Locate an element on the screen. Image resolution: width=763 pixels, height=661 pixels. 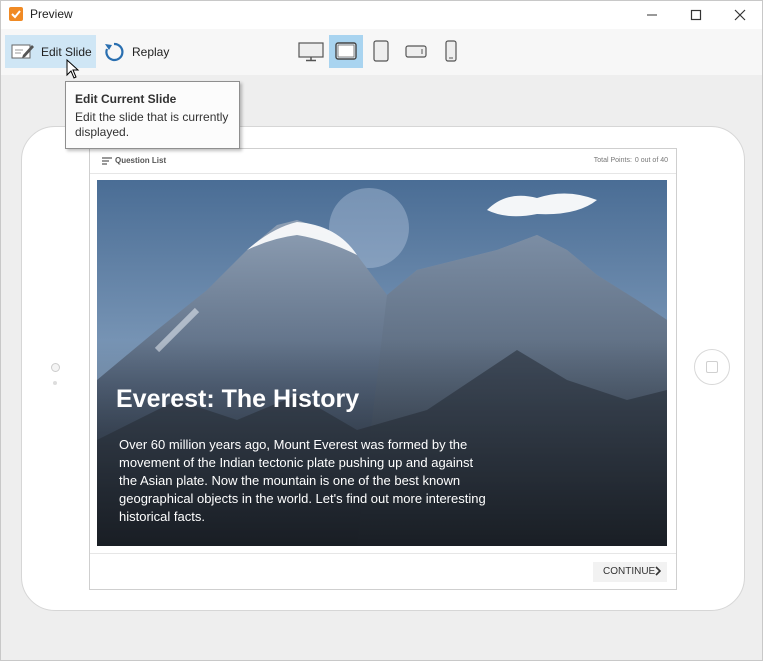
desktop-icon is located at coordinates (311, 52).